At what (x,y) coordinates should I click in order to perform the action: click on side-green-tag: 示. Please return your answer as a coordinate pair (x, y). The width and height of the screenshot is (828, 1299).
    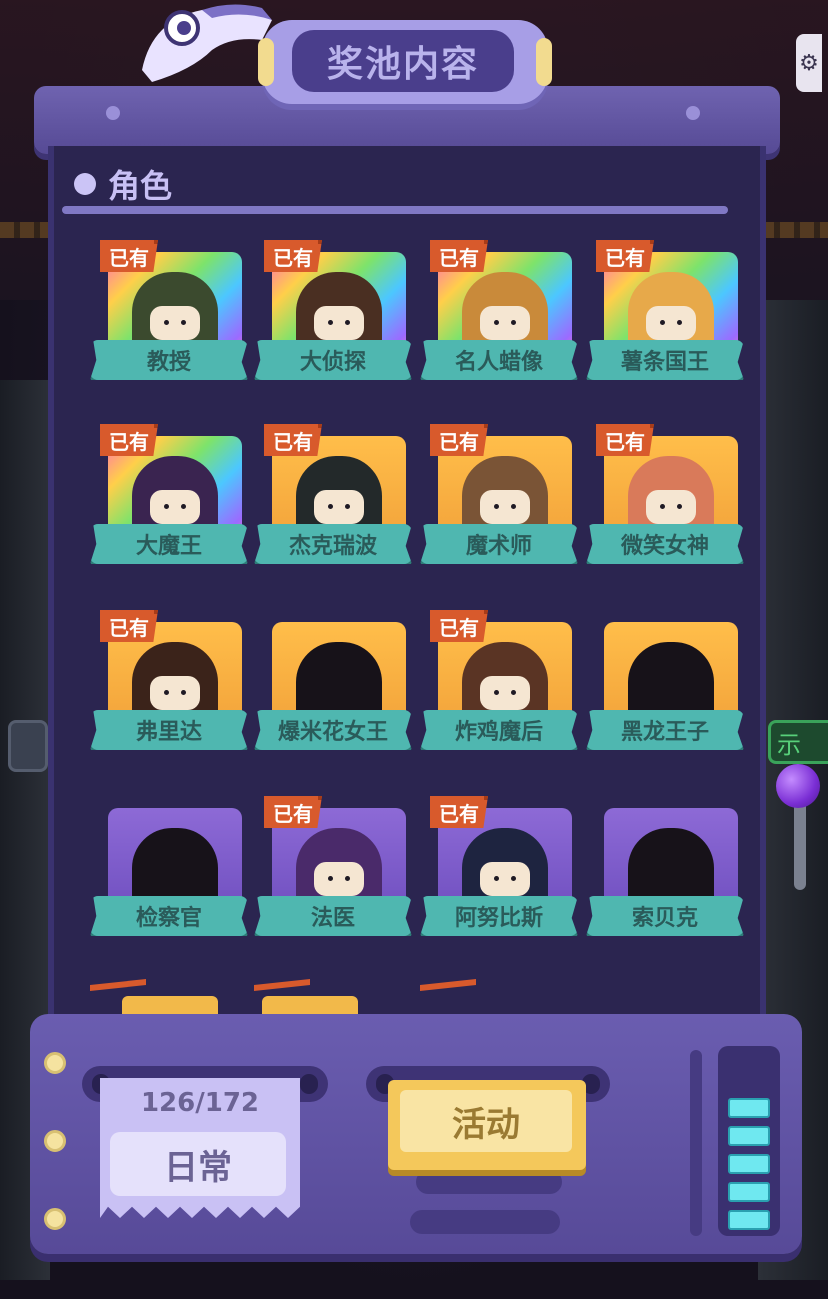
    Looking at the image, I should click on (798, 742).